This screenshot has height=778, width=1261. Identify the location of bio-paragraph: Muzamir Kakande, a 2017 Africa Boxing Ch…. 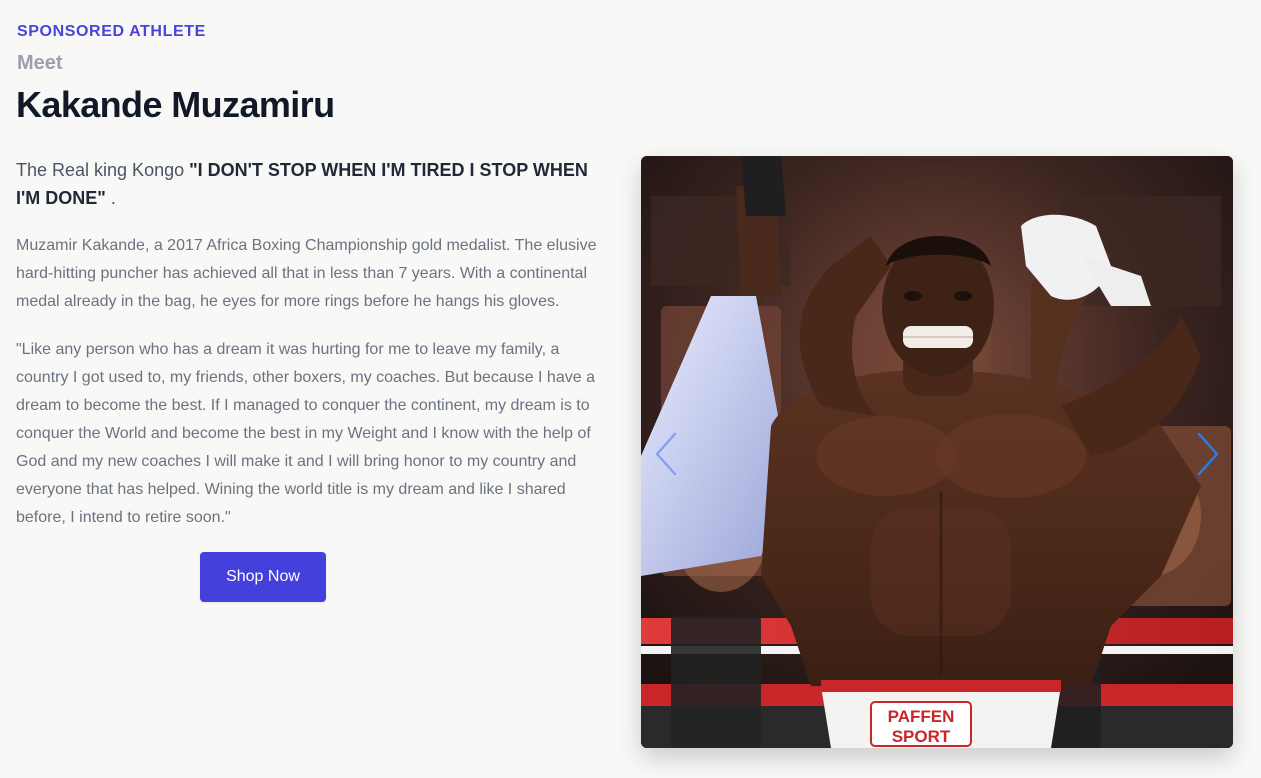
(306, 273).